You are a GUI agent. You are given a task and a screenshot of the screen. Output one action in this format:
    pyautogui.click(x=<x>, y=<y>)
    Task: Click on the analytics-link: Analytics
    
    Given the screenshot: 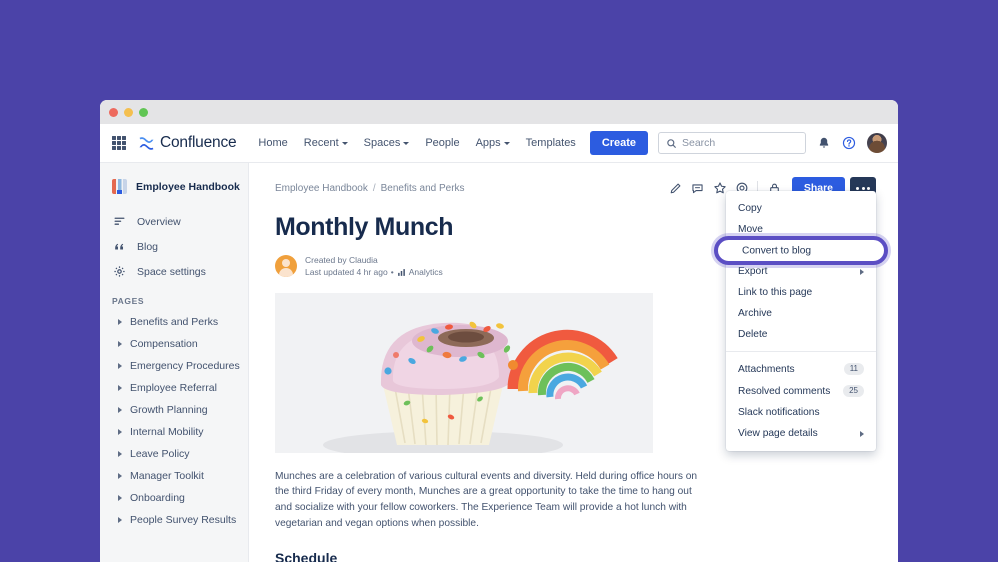 What is the action you would take?
    pyautogui.click(x=426, y=272)
    